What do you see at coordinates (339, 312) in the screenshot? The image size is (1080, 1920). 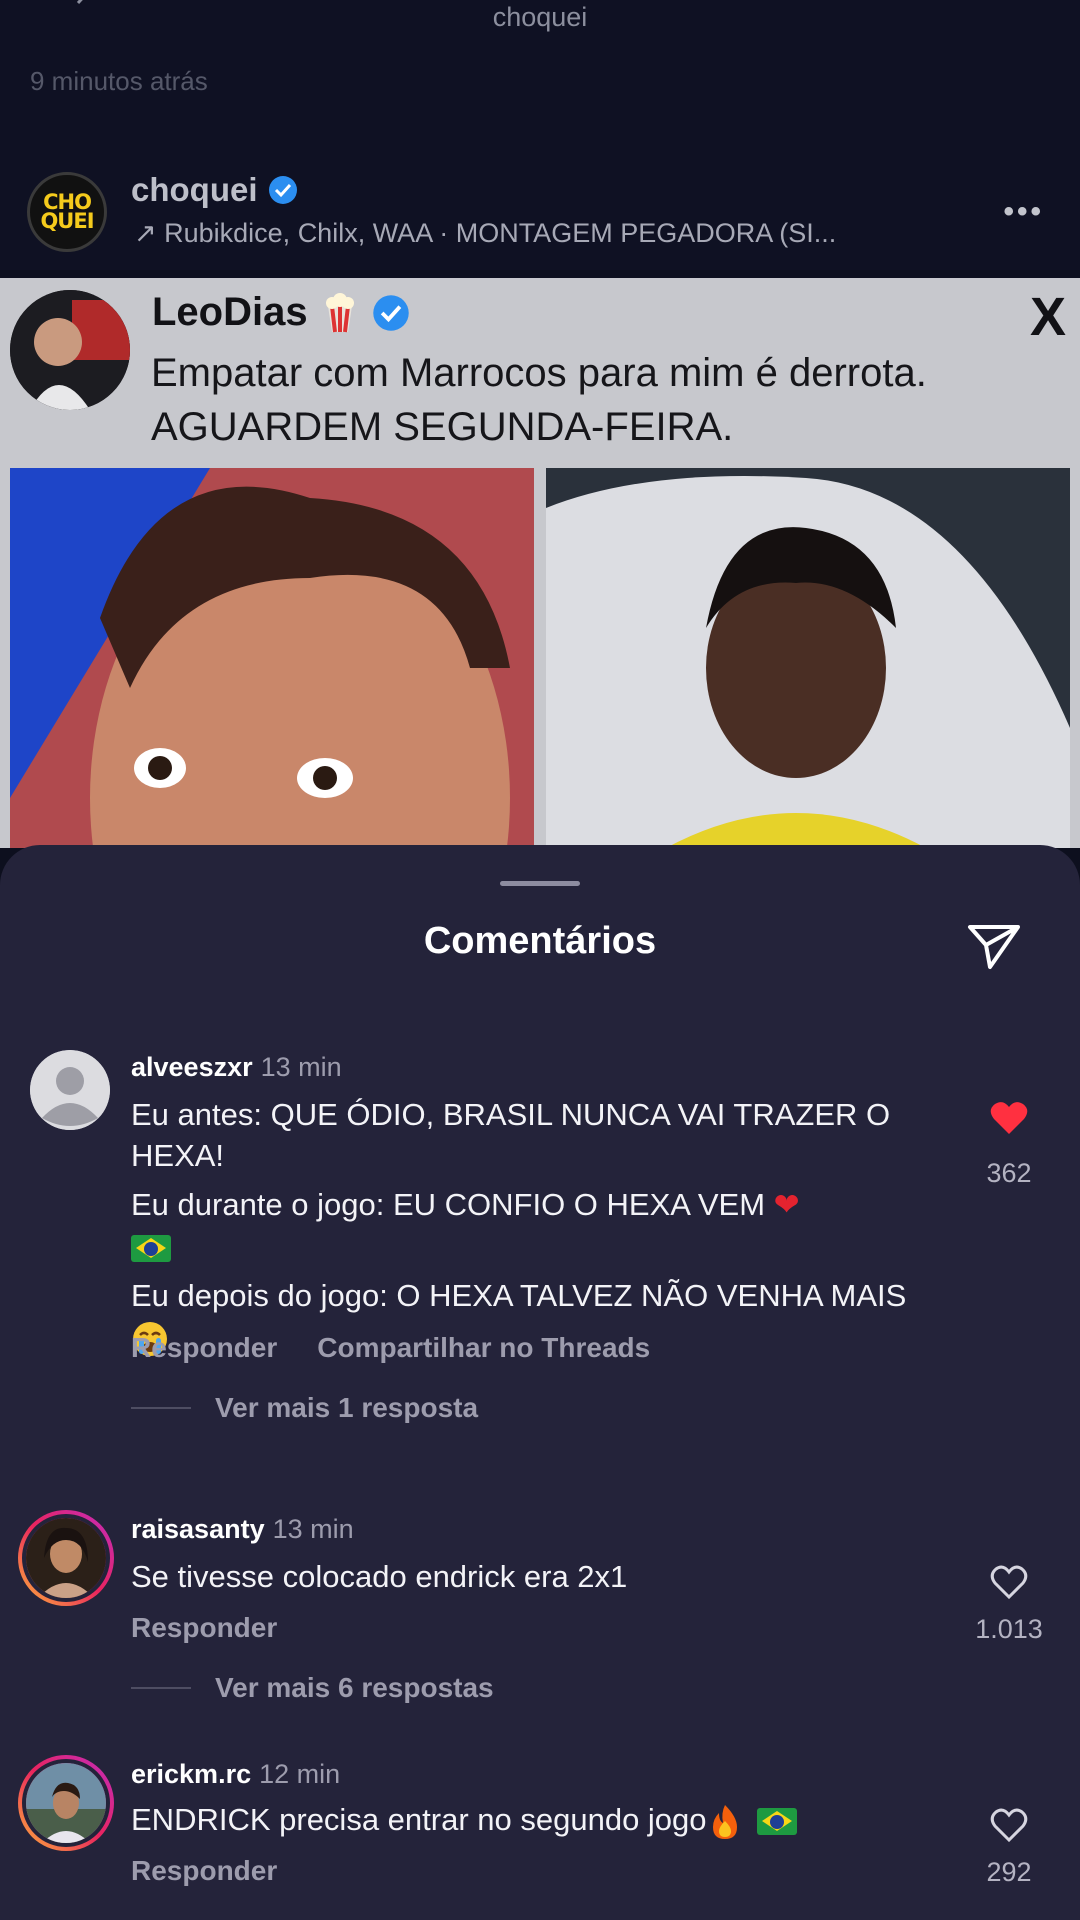 I see `popcorn-icon` at bounding box center [339, 312].